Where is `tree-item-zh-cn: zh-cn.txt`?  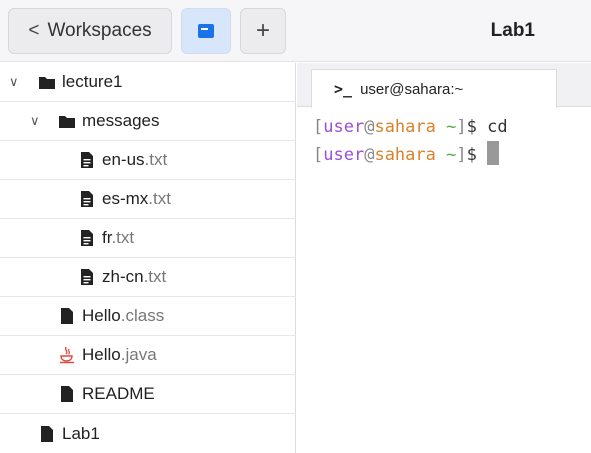
tree-item-zh-cn: zh-cn.txt is located at coordinates (148, 277).